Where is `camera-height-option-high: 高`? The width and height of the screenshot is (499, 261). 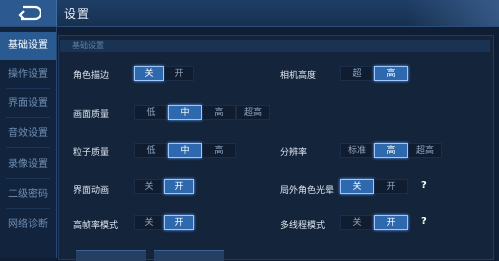
camera-height-option-high: 高 is located at coordinates (391, 73).